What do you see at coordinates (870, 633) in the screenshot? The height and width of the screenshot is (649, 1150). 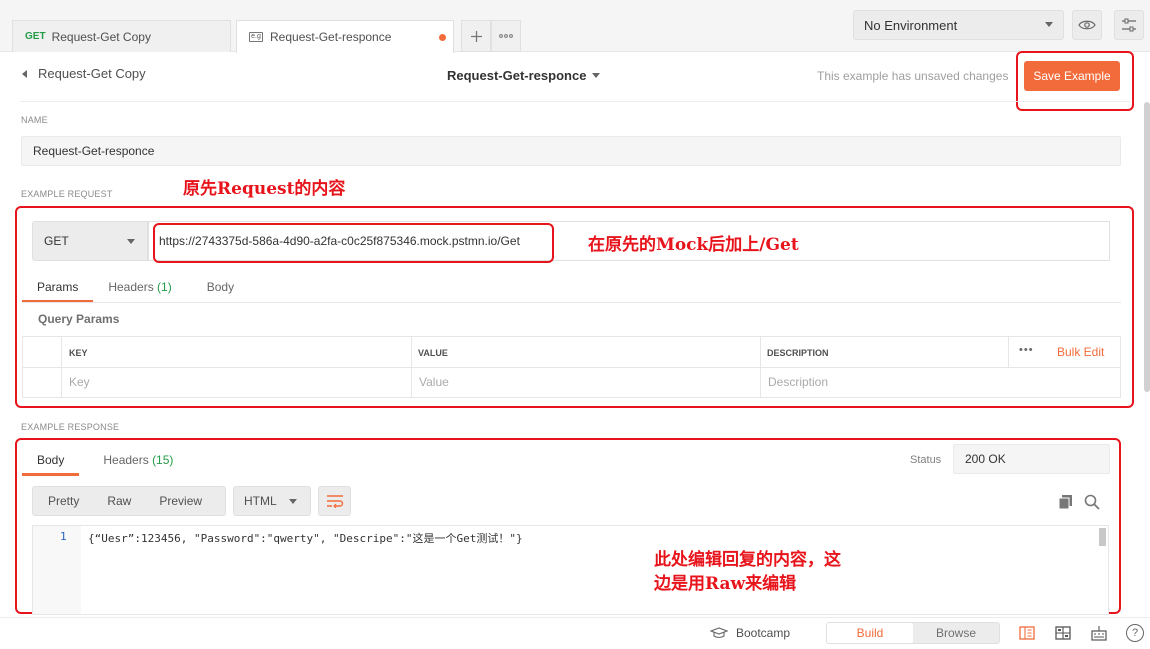 I see `build-button: Build` at bounding box center [870, 633].